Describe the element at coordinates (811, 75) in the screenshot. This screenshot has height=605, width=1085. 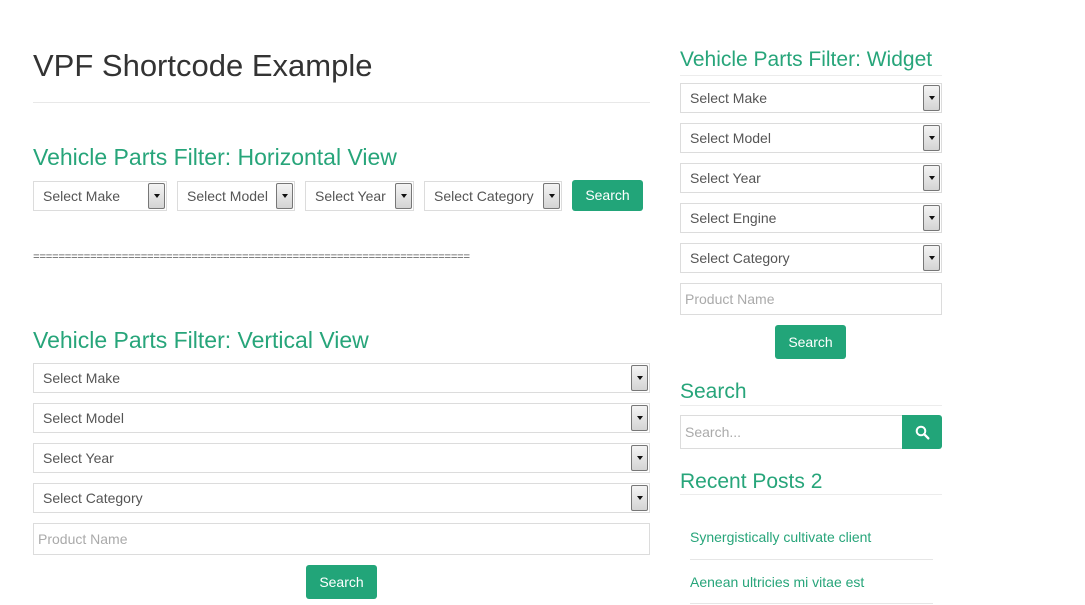
I see `widget-heading-divider` at that location.